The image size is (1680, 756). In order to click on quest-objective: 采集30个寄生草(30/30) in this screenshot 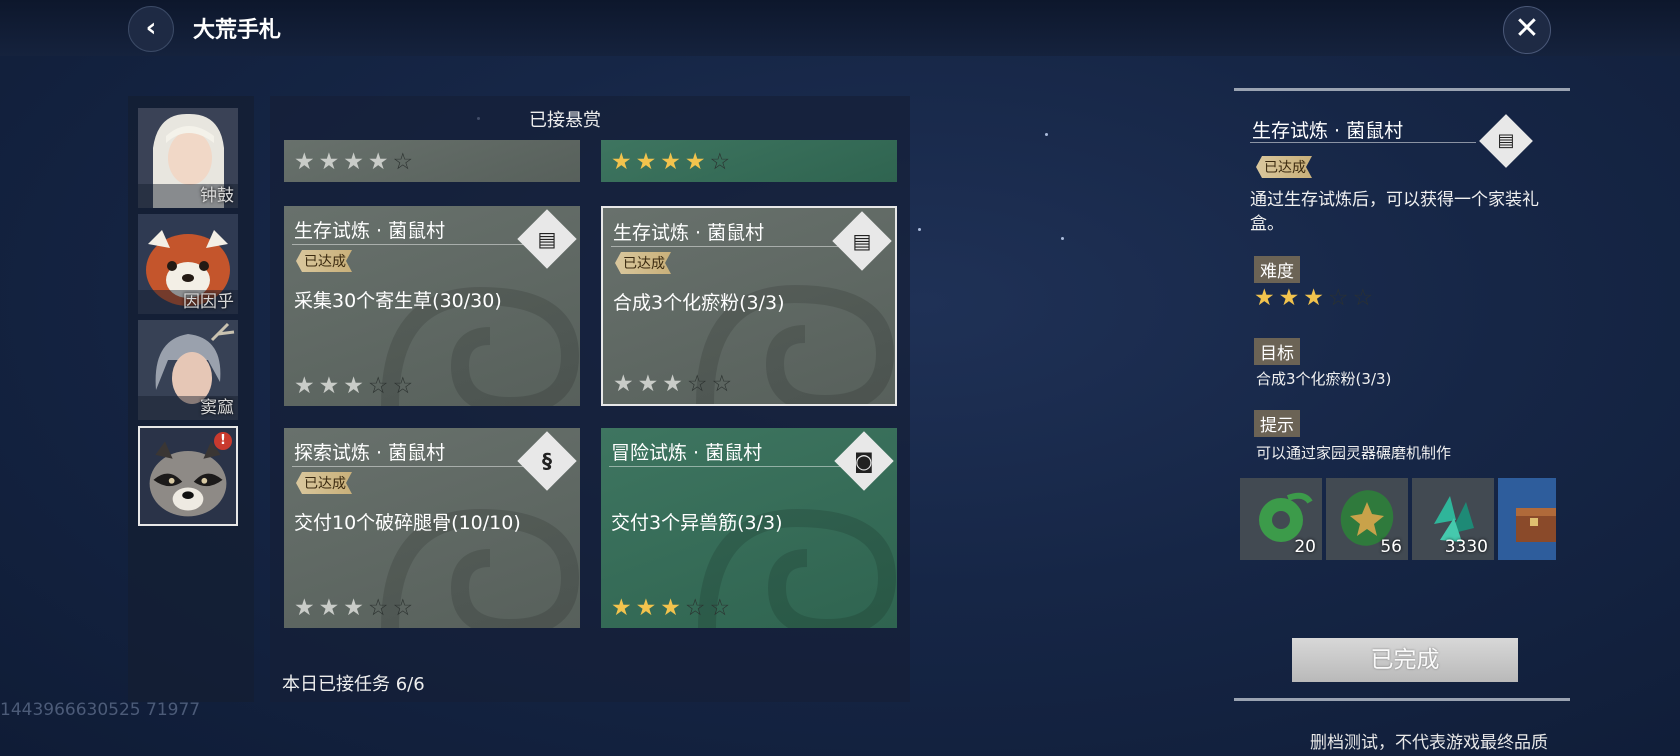, I will do `click(398, 301)`.